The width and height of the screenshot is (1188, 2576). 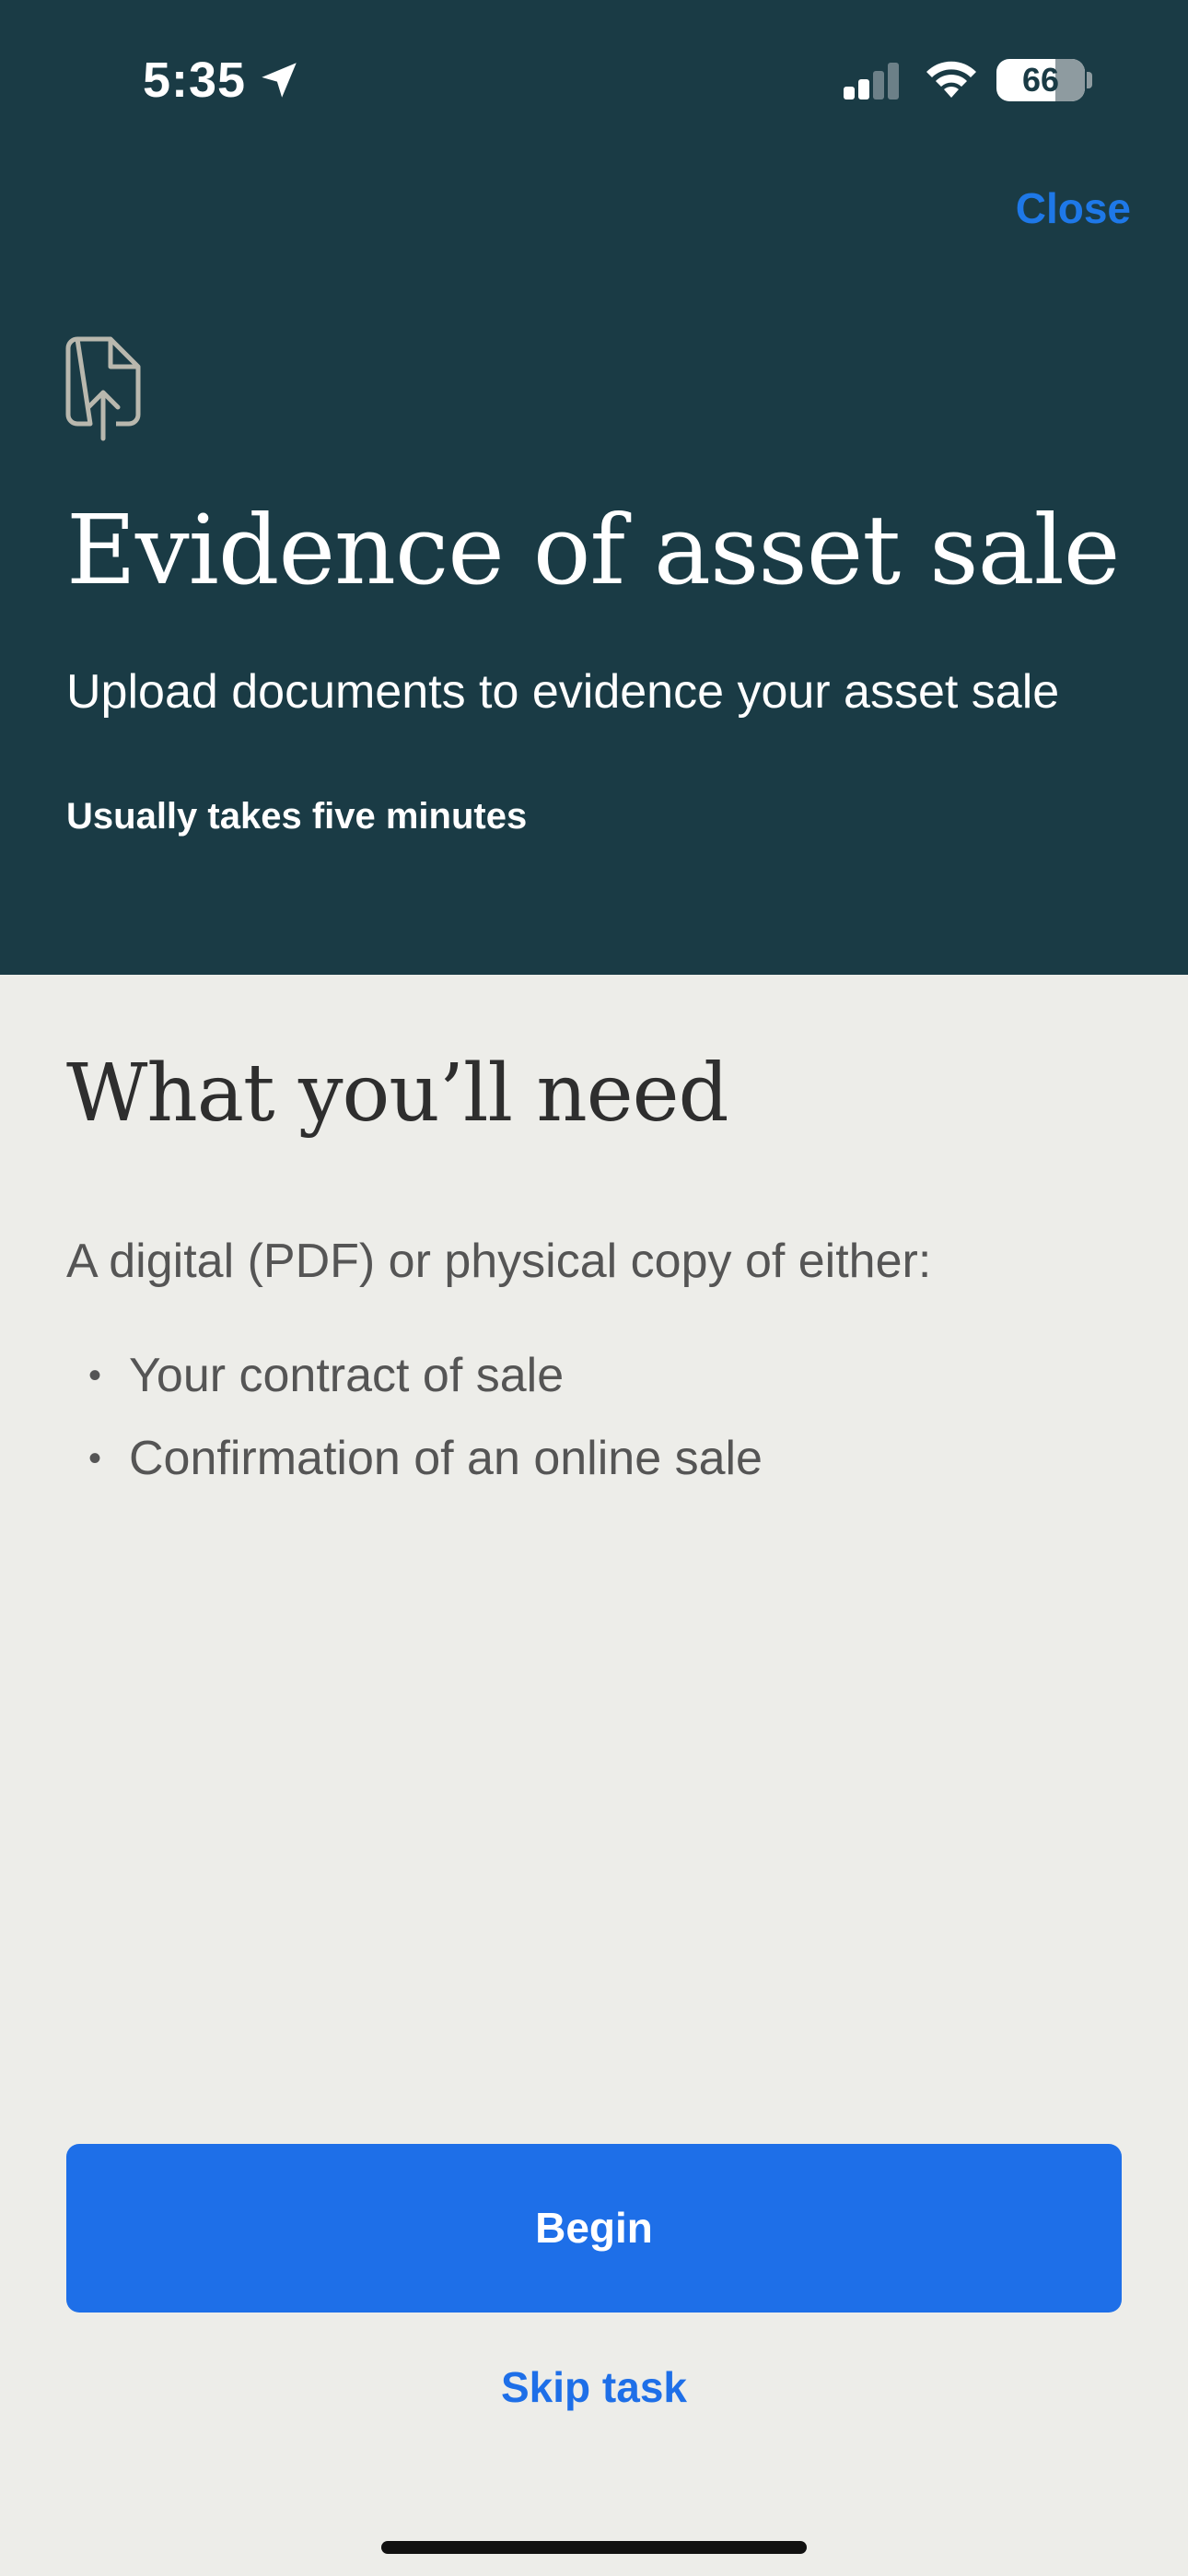 I want to click on list-item: • Your contract of sale, so click(x=414, y=1375).